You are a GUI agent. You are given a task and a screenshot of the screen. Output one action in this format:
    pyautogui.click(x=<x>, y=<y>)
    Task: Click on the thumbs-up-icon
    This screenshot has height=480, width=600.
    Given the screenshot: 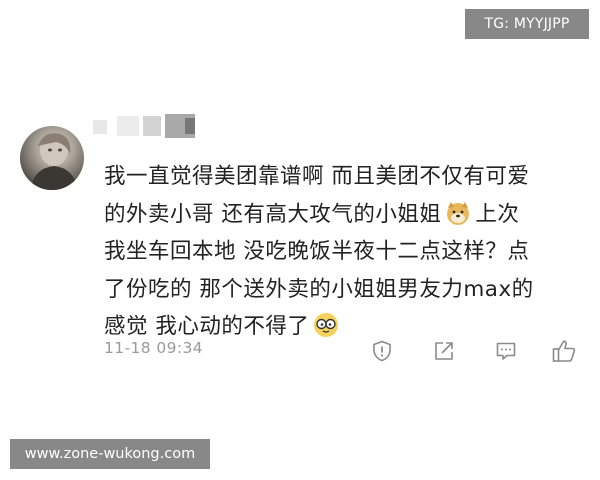 What is the action you would take?
    pyautogui.click(x=564, y=351)
    